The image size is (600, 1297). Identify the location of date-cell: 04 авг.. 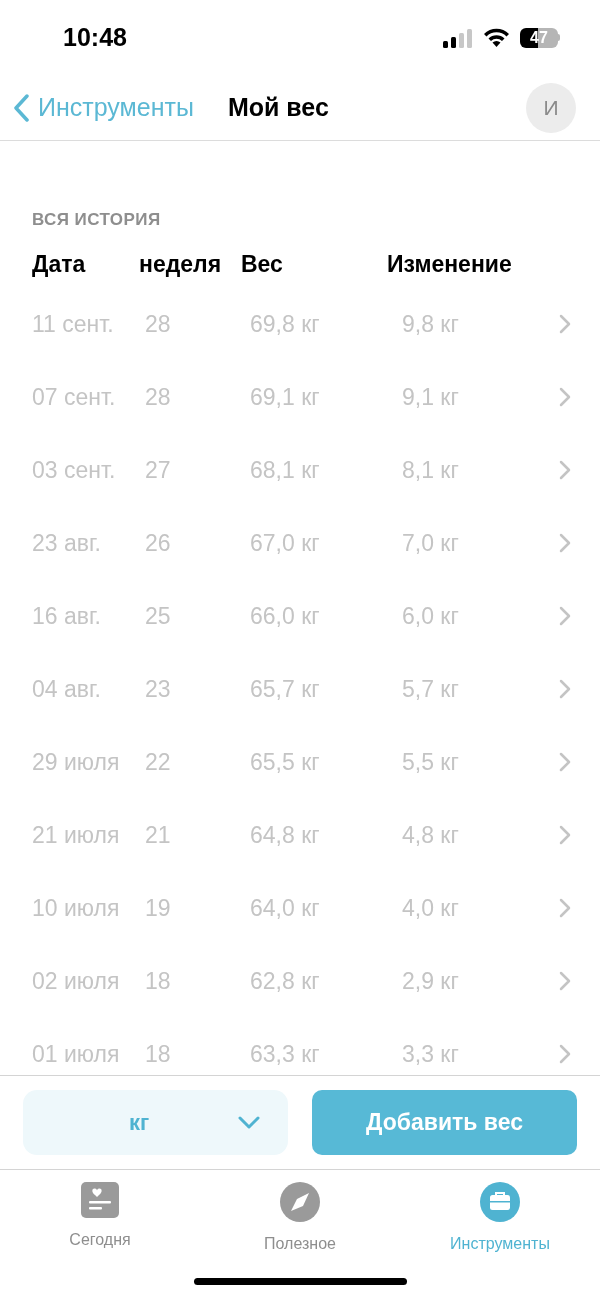
(66, 688).